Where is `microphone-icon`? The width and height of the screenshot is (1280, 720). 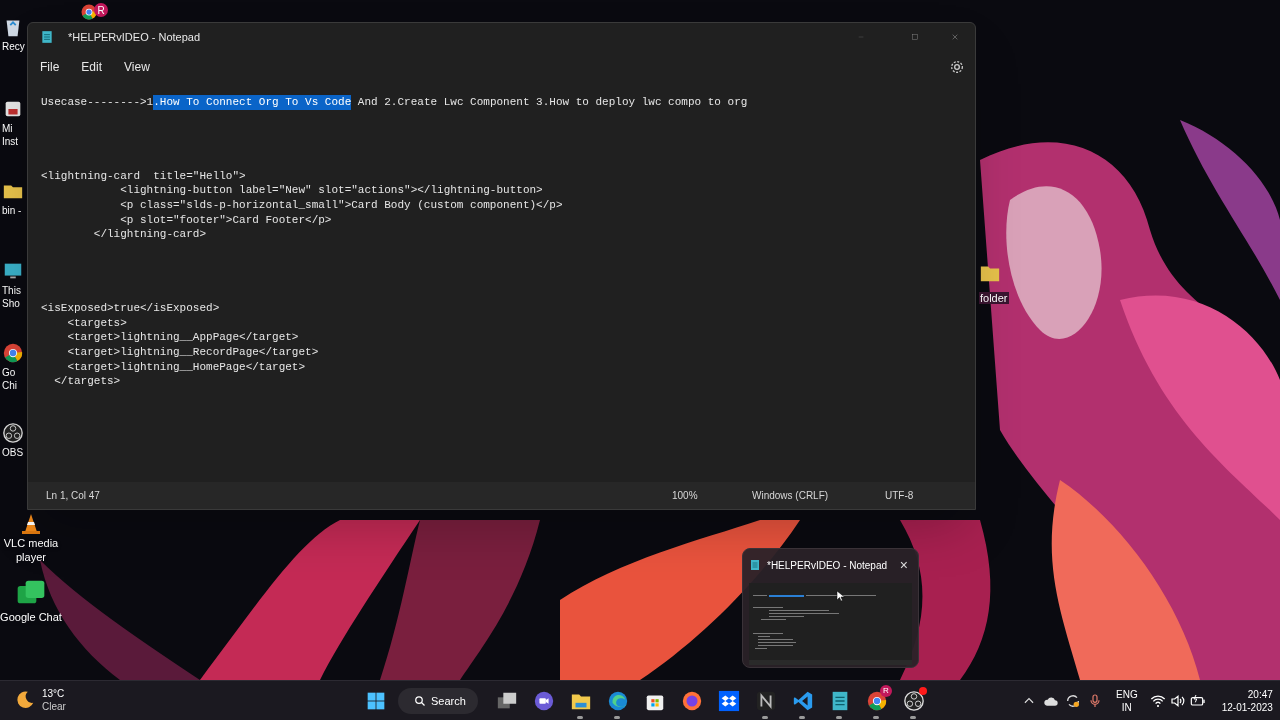 microphone-icon is located at coordinates (1095, 701).